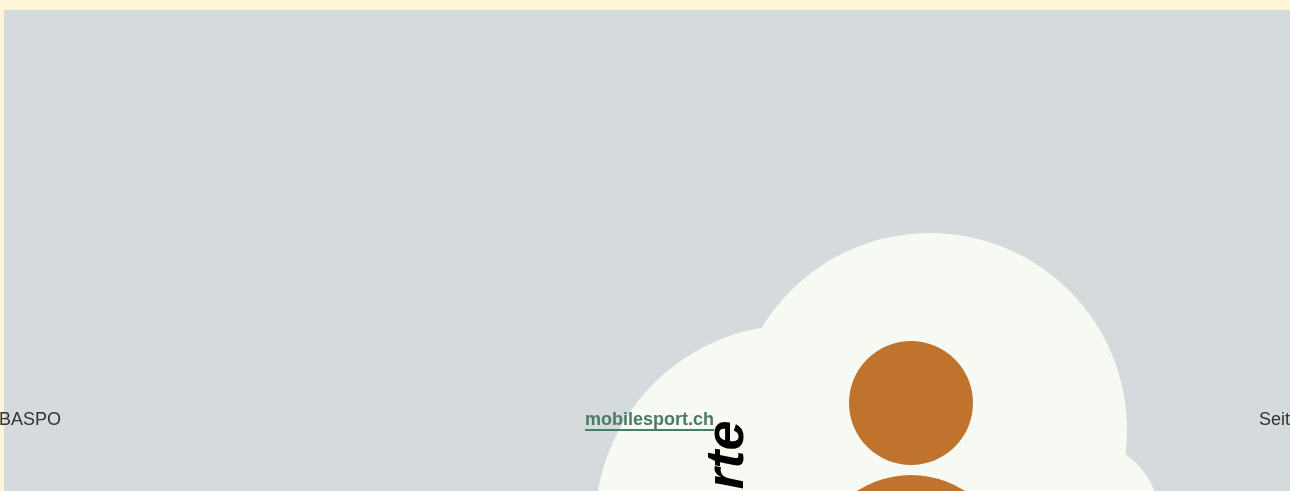 This screenshot has height=491, width=1290. What do you see at coordinates (31, 419) in the screenshot?
I see `organization-label: BASPO` at bounding box center [31, 419].